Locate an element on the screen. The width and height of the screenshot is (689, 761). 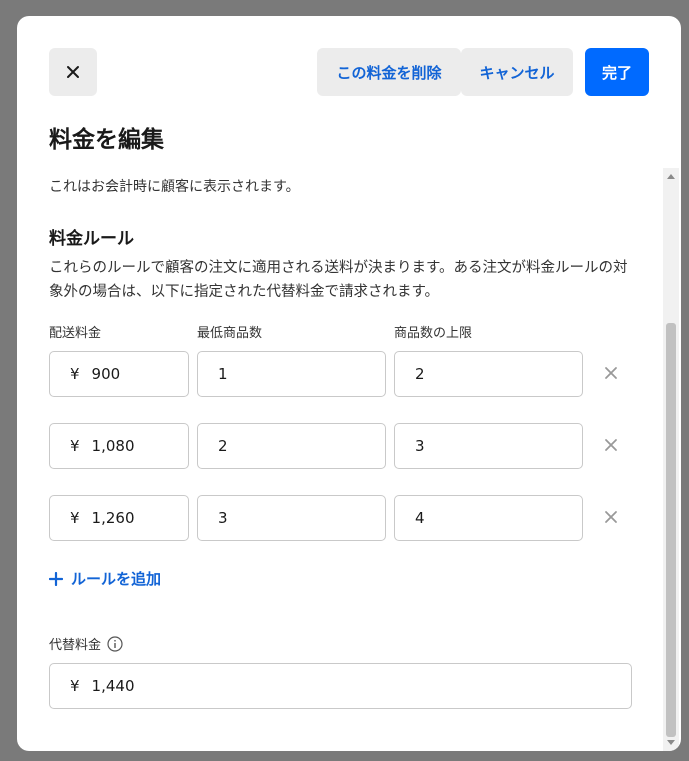
rate-input-3: ¥ 1,260 is located at coordinates (119, 518).